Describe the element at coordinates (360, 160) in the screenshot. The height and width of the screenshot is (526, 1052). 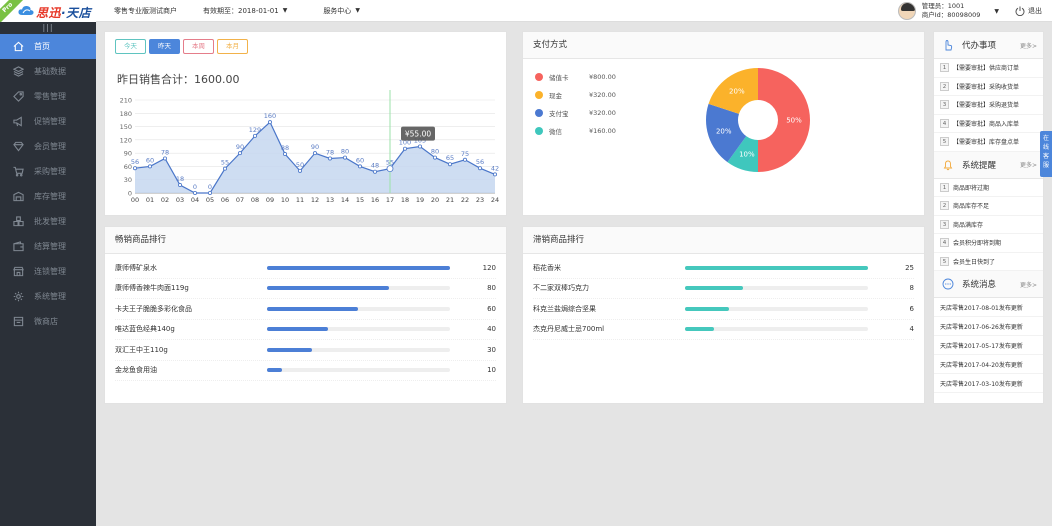
I see `data-label: 60` at that location.